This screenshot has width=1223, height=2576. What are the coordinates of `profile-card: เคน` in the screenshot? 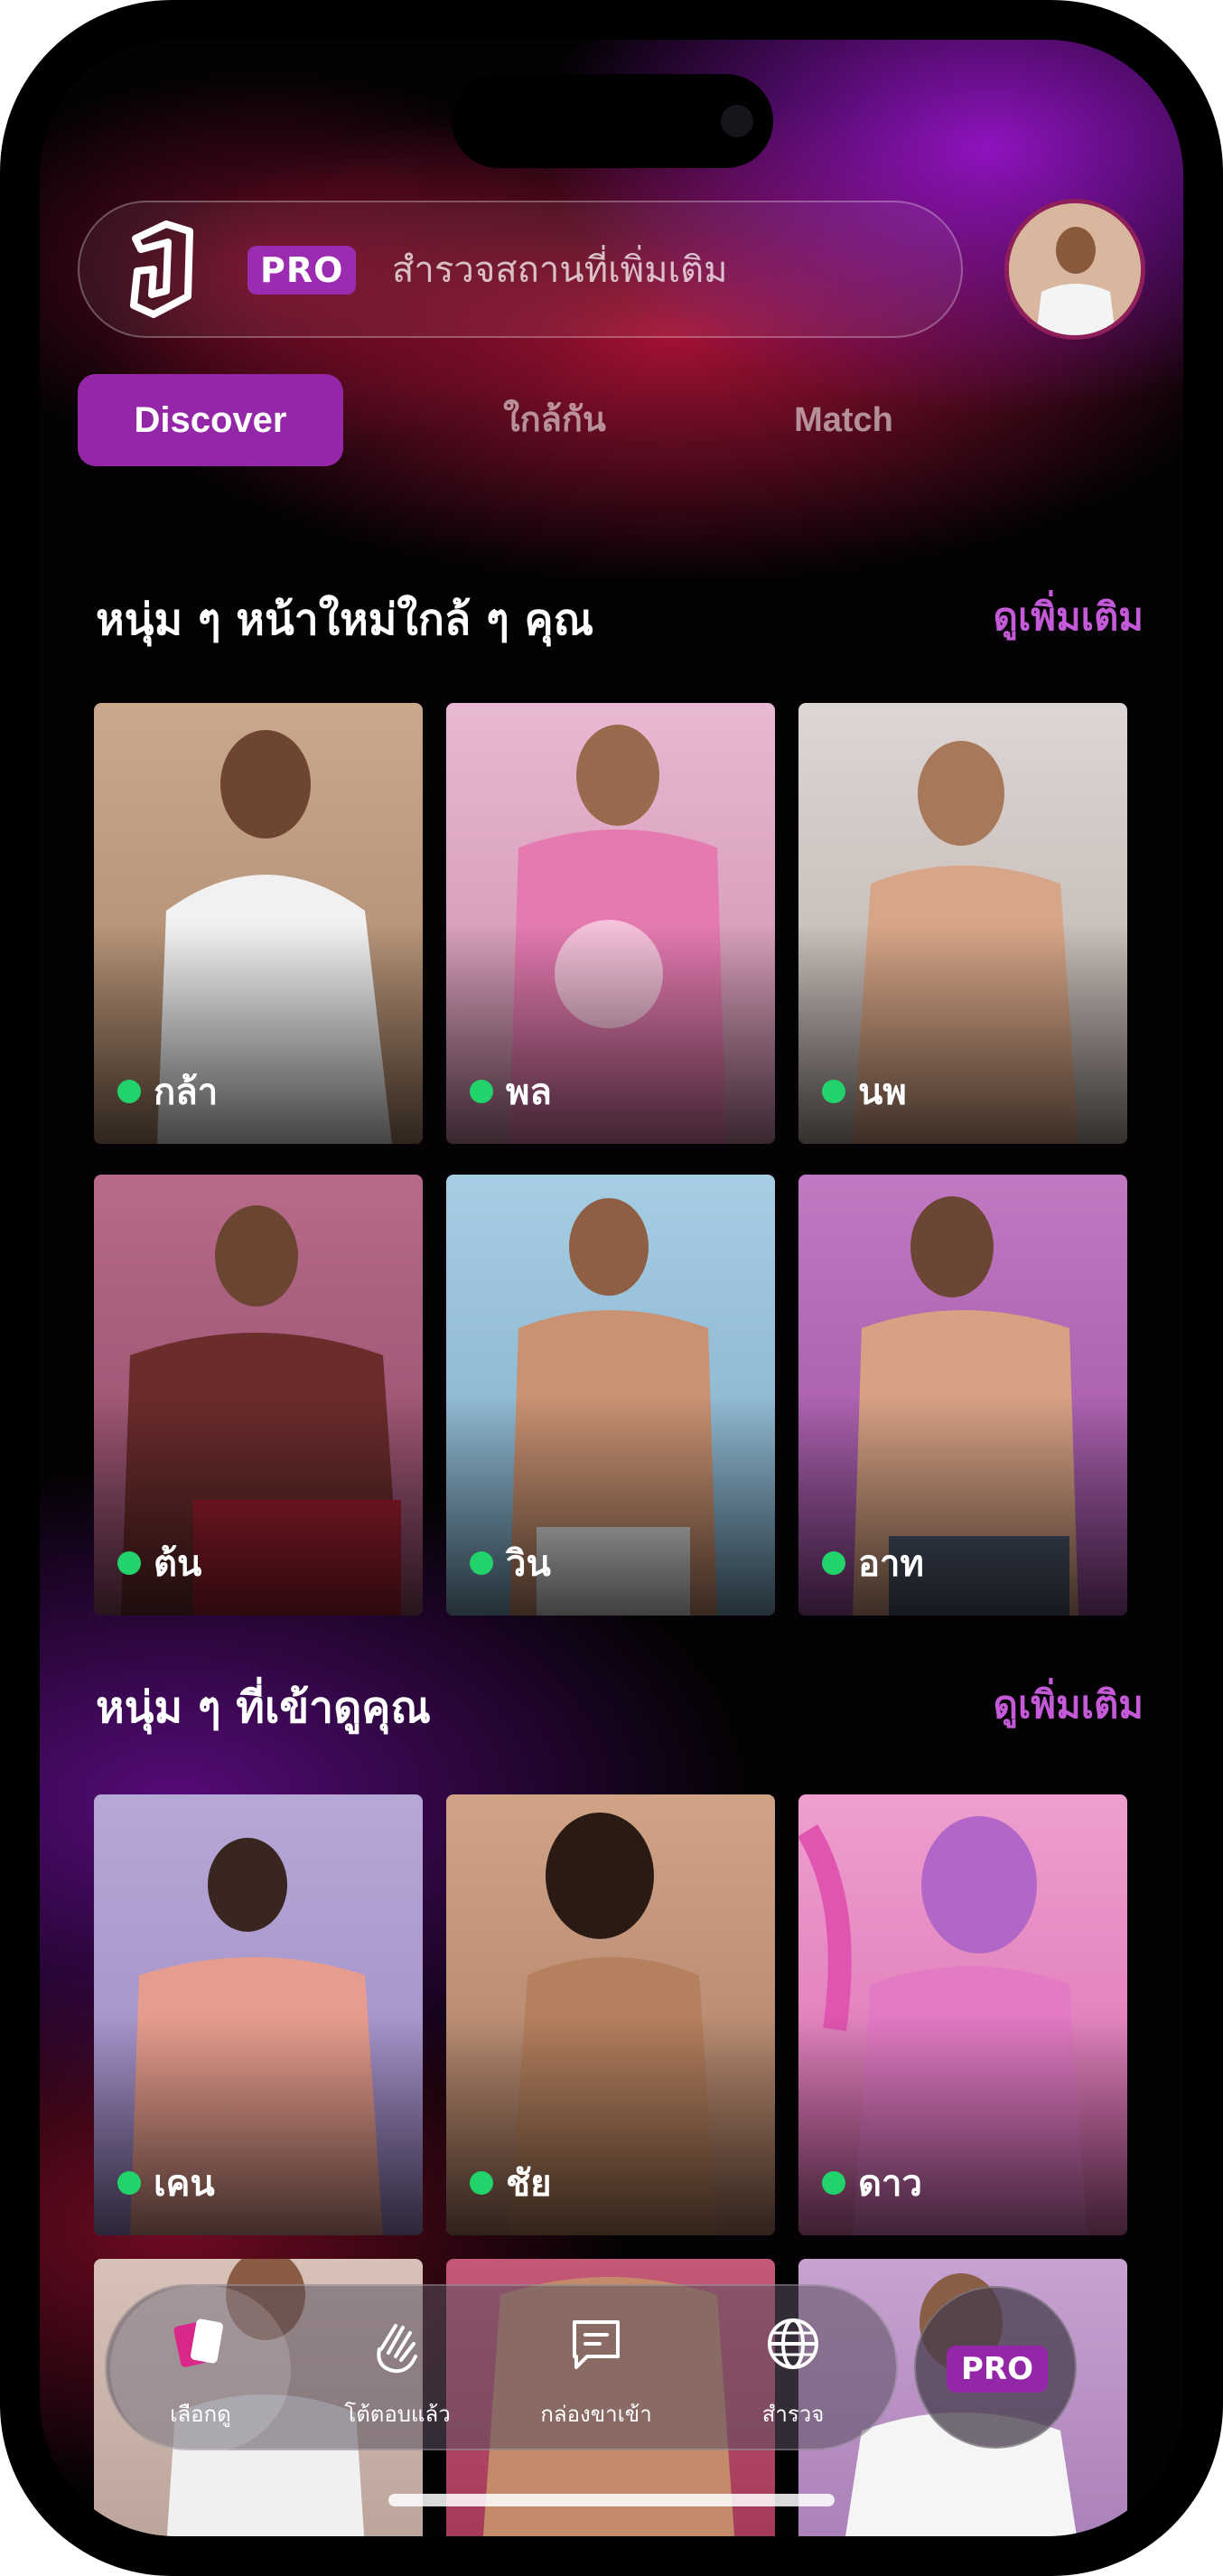 It's located at (258, 2014).